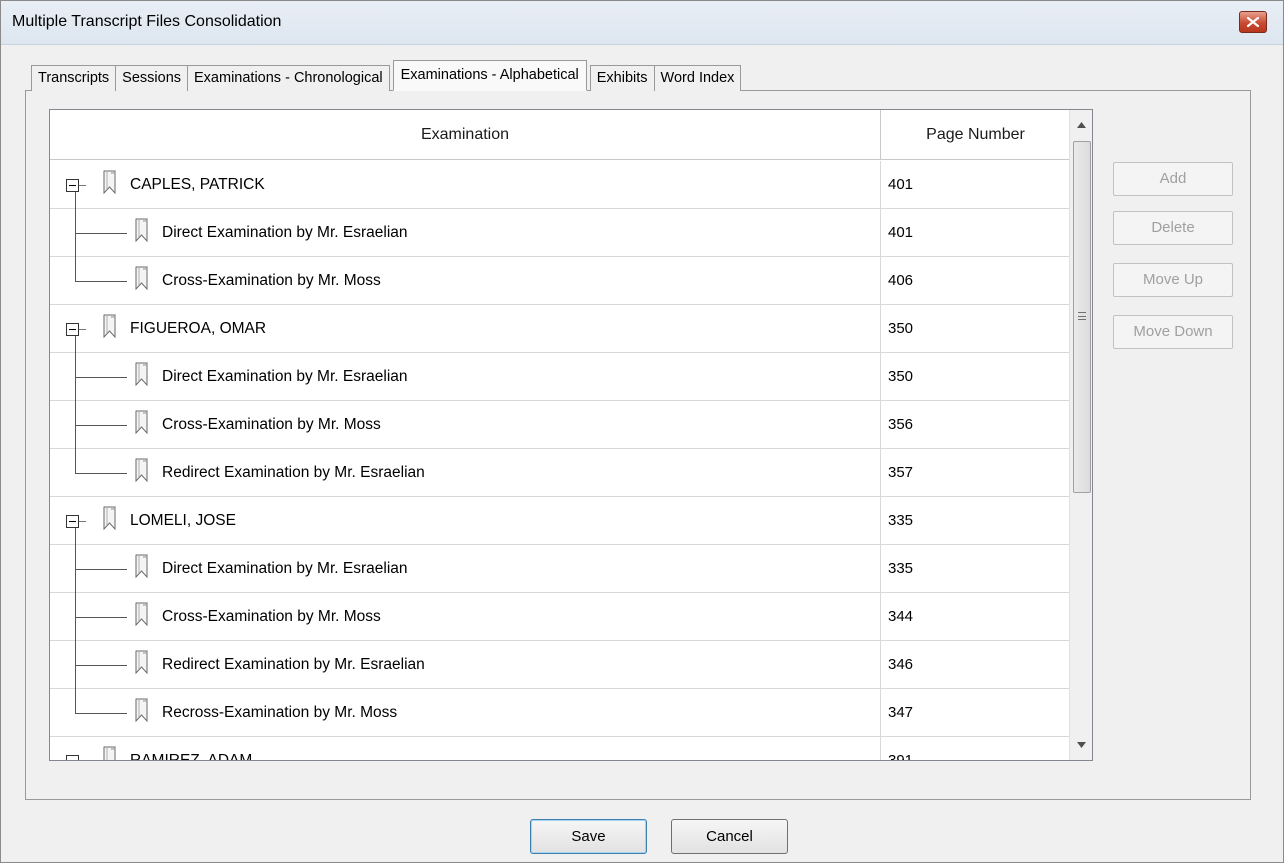 Image resolution: width=1284 pixels, height=863 pixels. I want to click on close-icon, so click(1253, 22).